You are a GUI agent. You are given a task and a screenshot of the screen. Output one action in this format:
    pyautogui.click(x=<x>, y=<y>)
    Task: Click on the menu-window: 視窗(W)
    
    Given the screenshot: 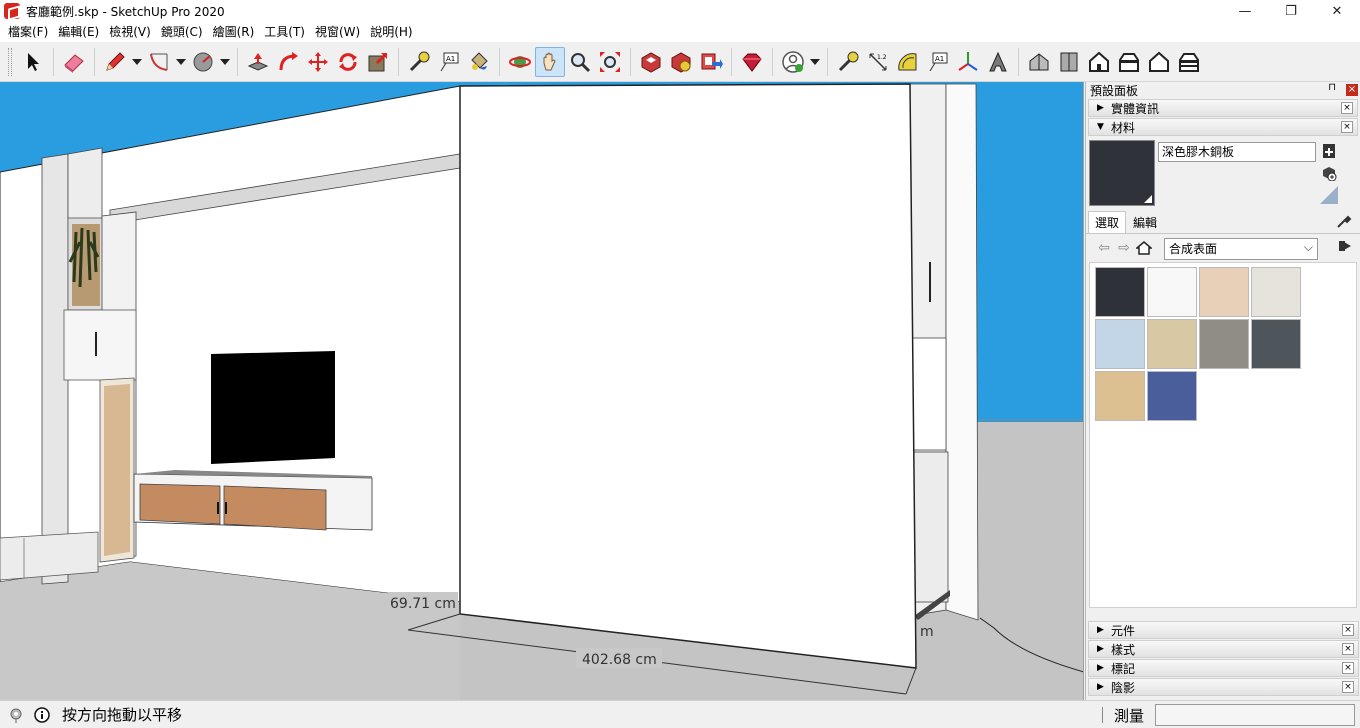 What is the action you would take?
    pyautogui.click(x=337, y=32)
    